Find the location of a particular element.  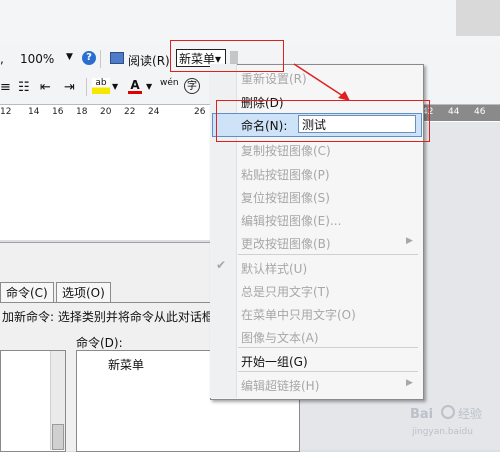

align-icon: ≡ is located at coordinates (5, 87).